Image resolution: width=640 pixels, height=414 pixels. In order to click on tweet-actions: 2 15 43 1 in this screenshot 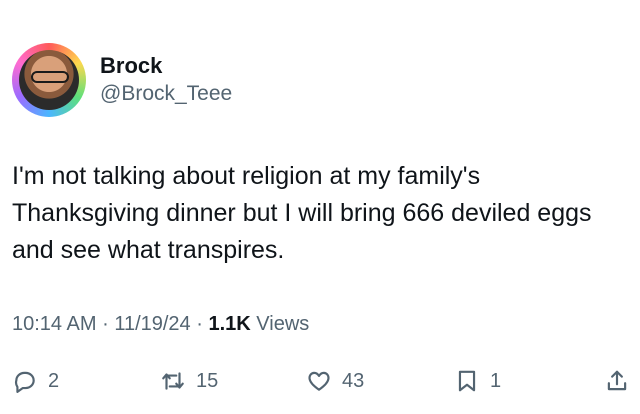, I will do `click(320, 381)`.